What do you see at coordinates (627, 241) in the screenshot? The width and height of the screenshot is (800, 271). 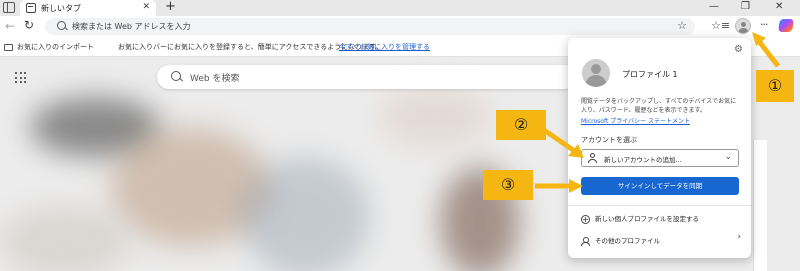 I see `other-profiles-label: その他のプロファイル` at bounding box center [627, 241].